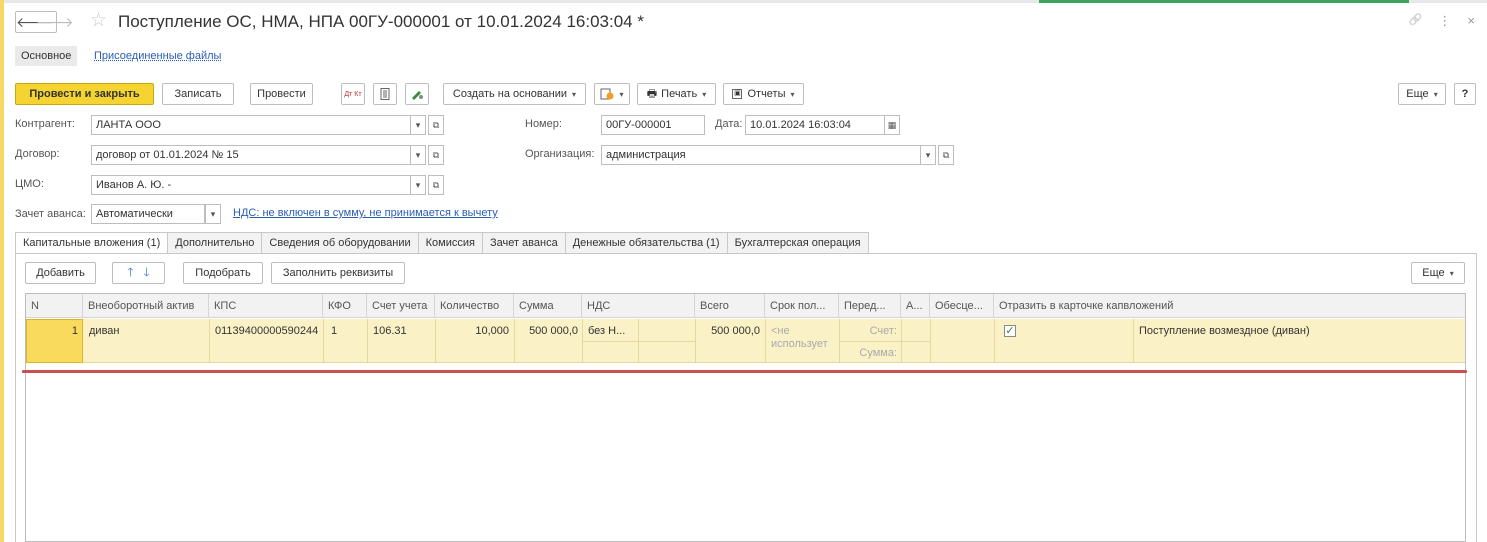 This screenshot has width=1487, height=542. What do you see at coordinates (1224, 331) in the screenshot?
I see `operation-cell: Поступление возмездное (диван)` at bounding box center [1224, 331].